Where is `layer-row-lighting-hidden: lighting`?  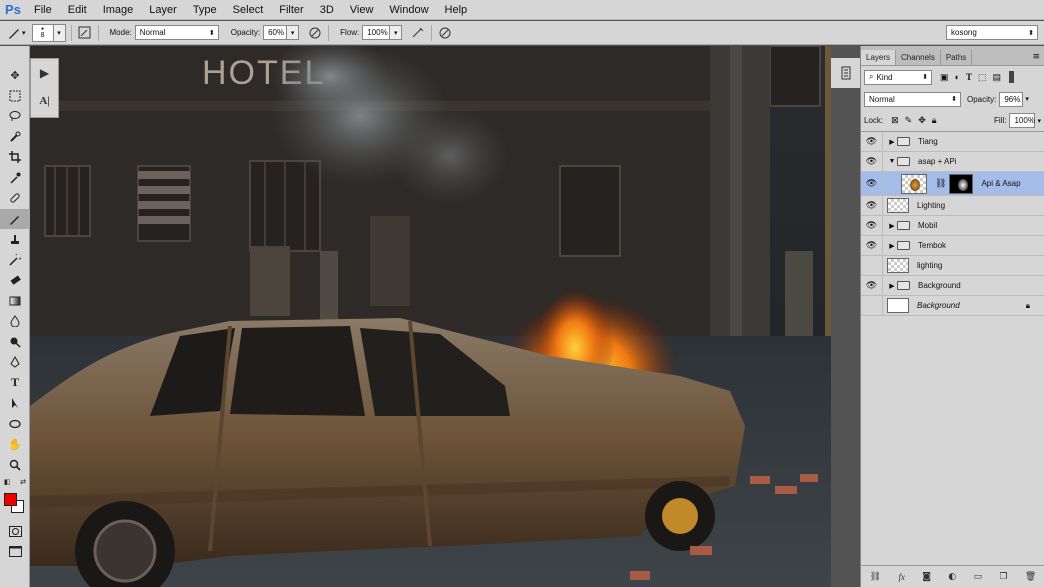
layer-row-lighting-hidden: lighting is located at coordinates (952, 265).